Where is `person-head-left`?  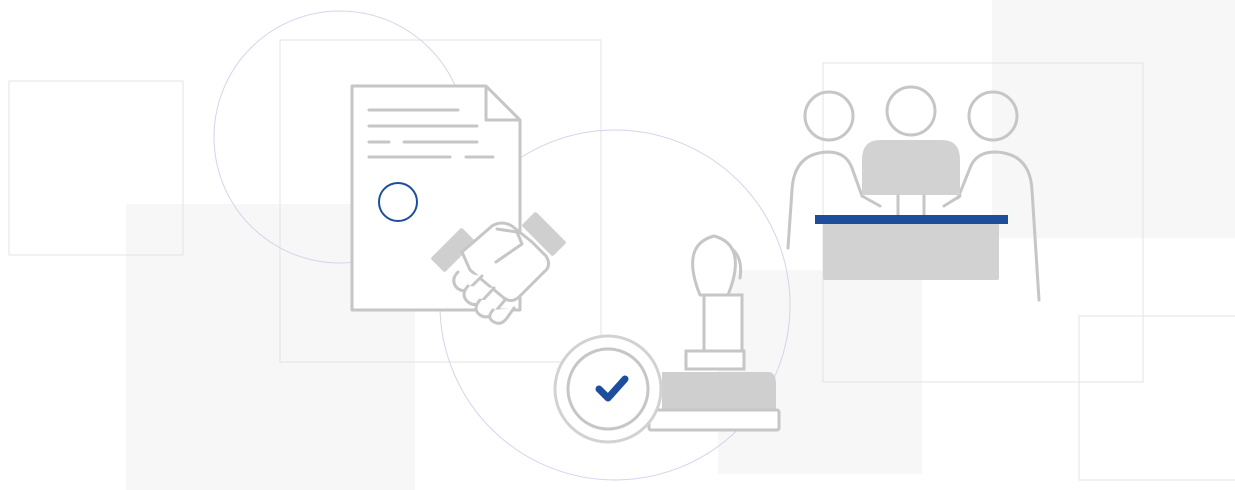 person-head-left is located at coordinates (829, 116).